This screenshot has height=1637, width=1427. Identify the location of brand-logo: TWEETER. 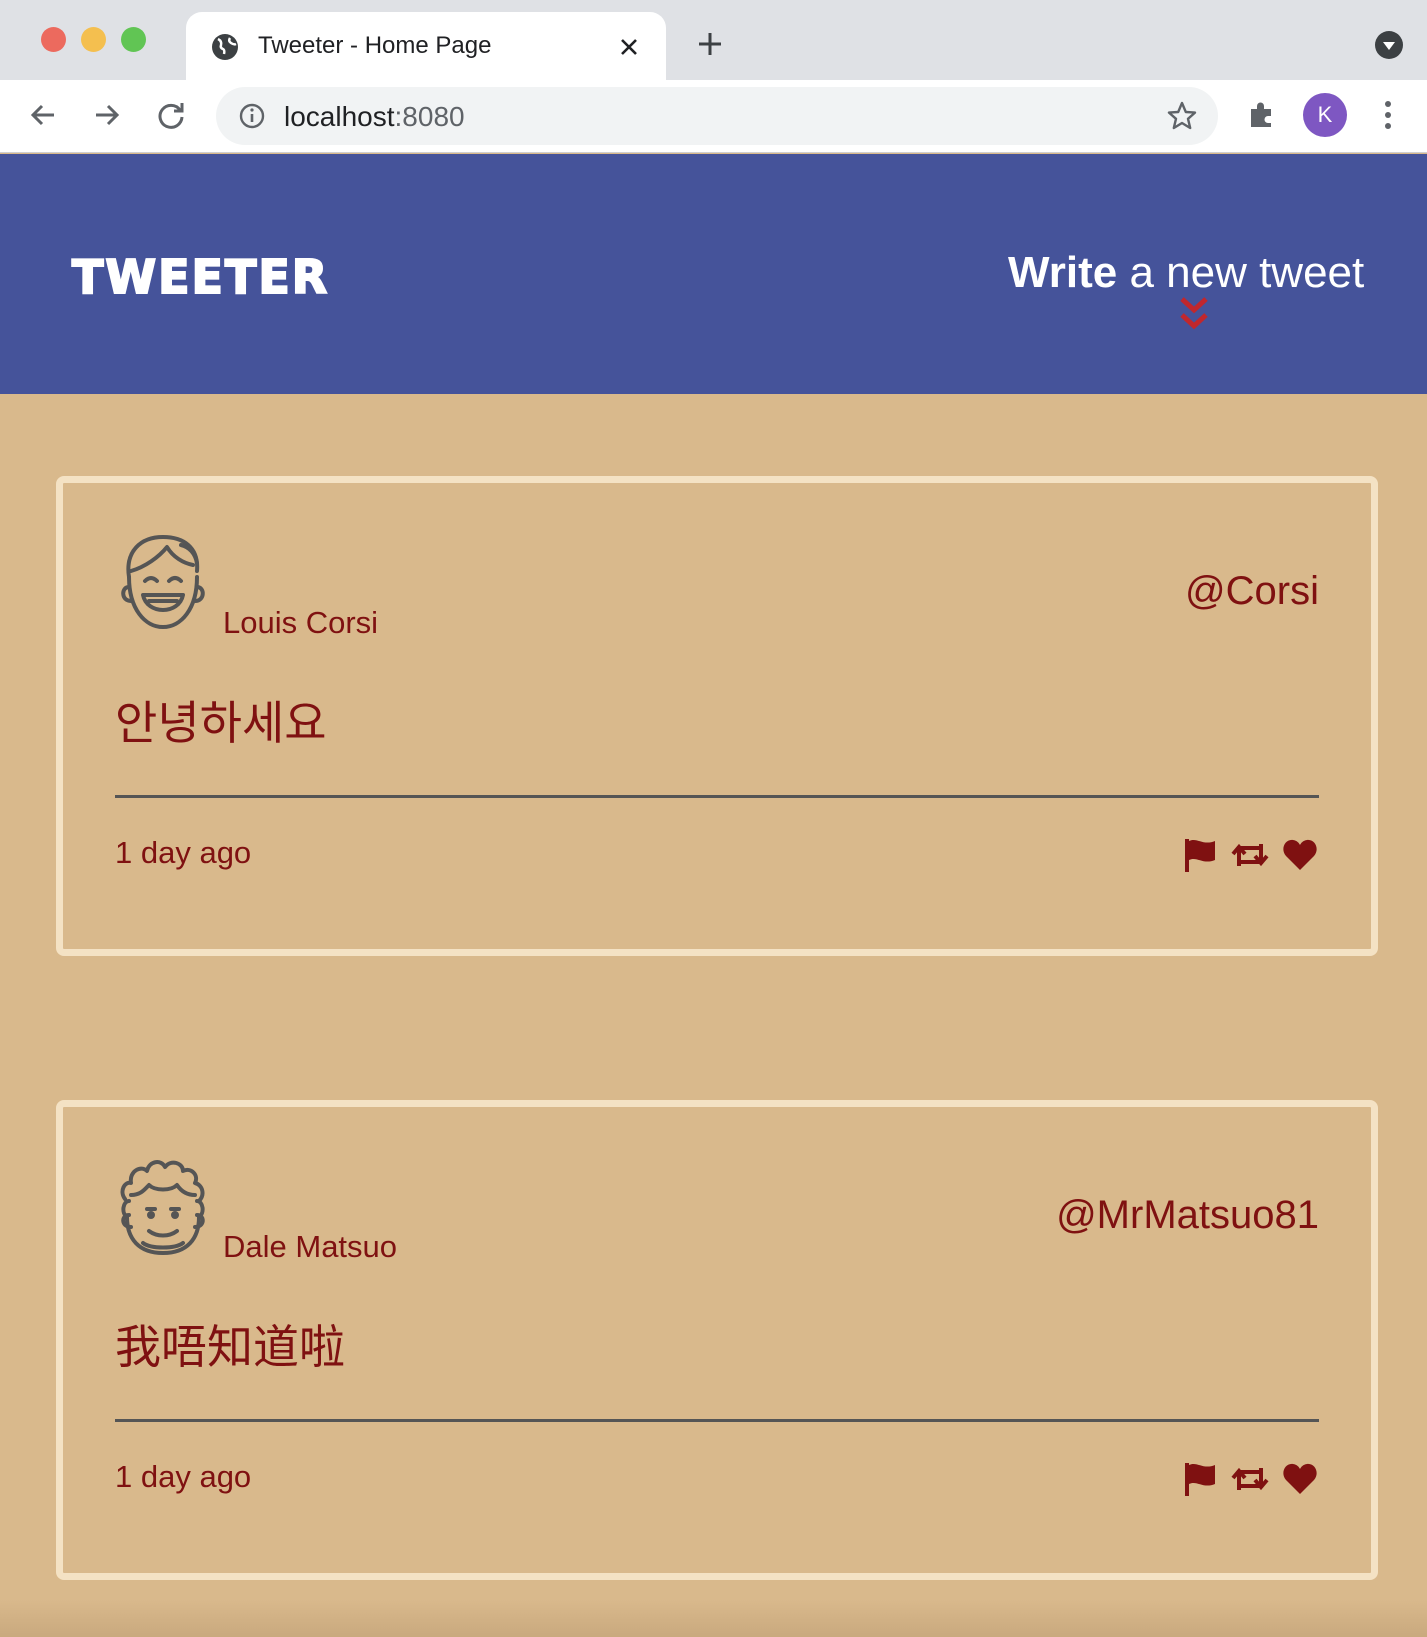
(200, 277).